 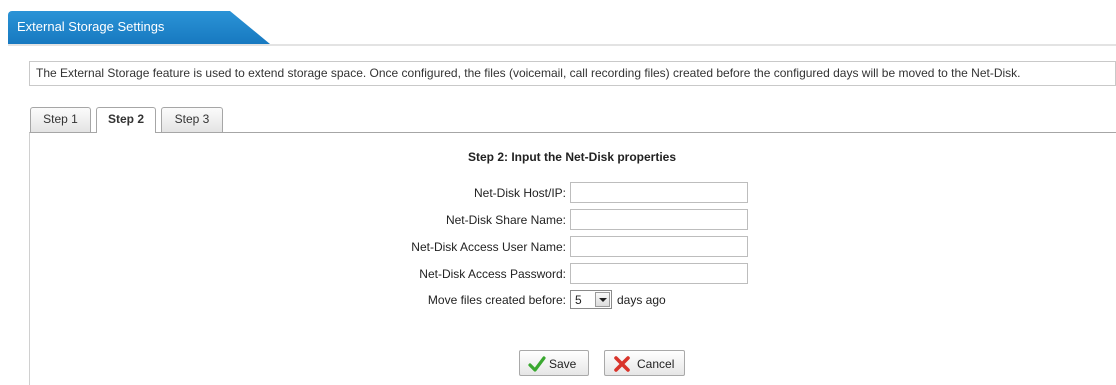 What do you see at coordinates (659, 246) in the screenshot?
I see `username-input` at bounding box center [659, 246].